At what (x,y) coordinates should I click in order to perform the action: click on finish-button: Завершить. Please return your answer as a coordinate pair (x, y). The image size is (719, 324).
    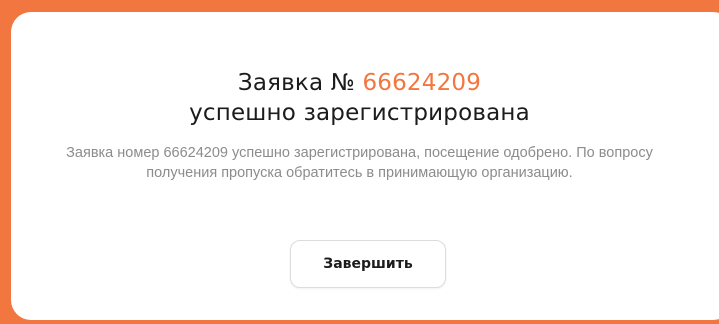
    Looking at the image, I should click on (368, 264).